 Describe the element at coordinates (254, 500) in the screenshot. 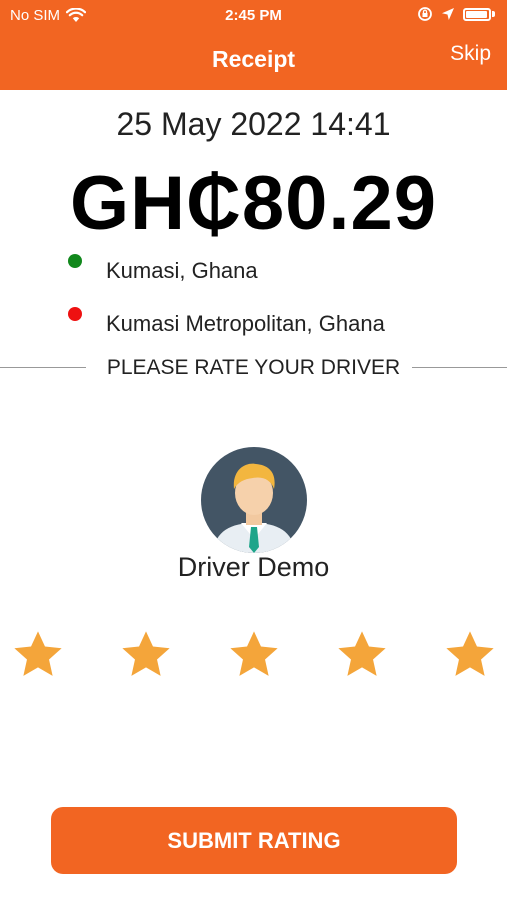

I see `driver-avatar` at that location.